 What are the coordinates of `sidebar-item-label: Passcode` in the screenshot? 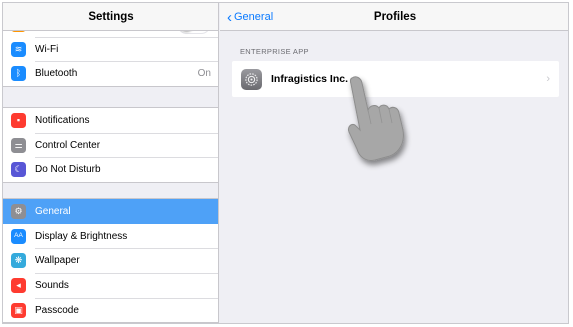 It's located at (57, 310).